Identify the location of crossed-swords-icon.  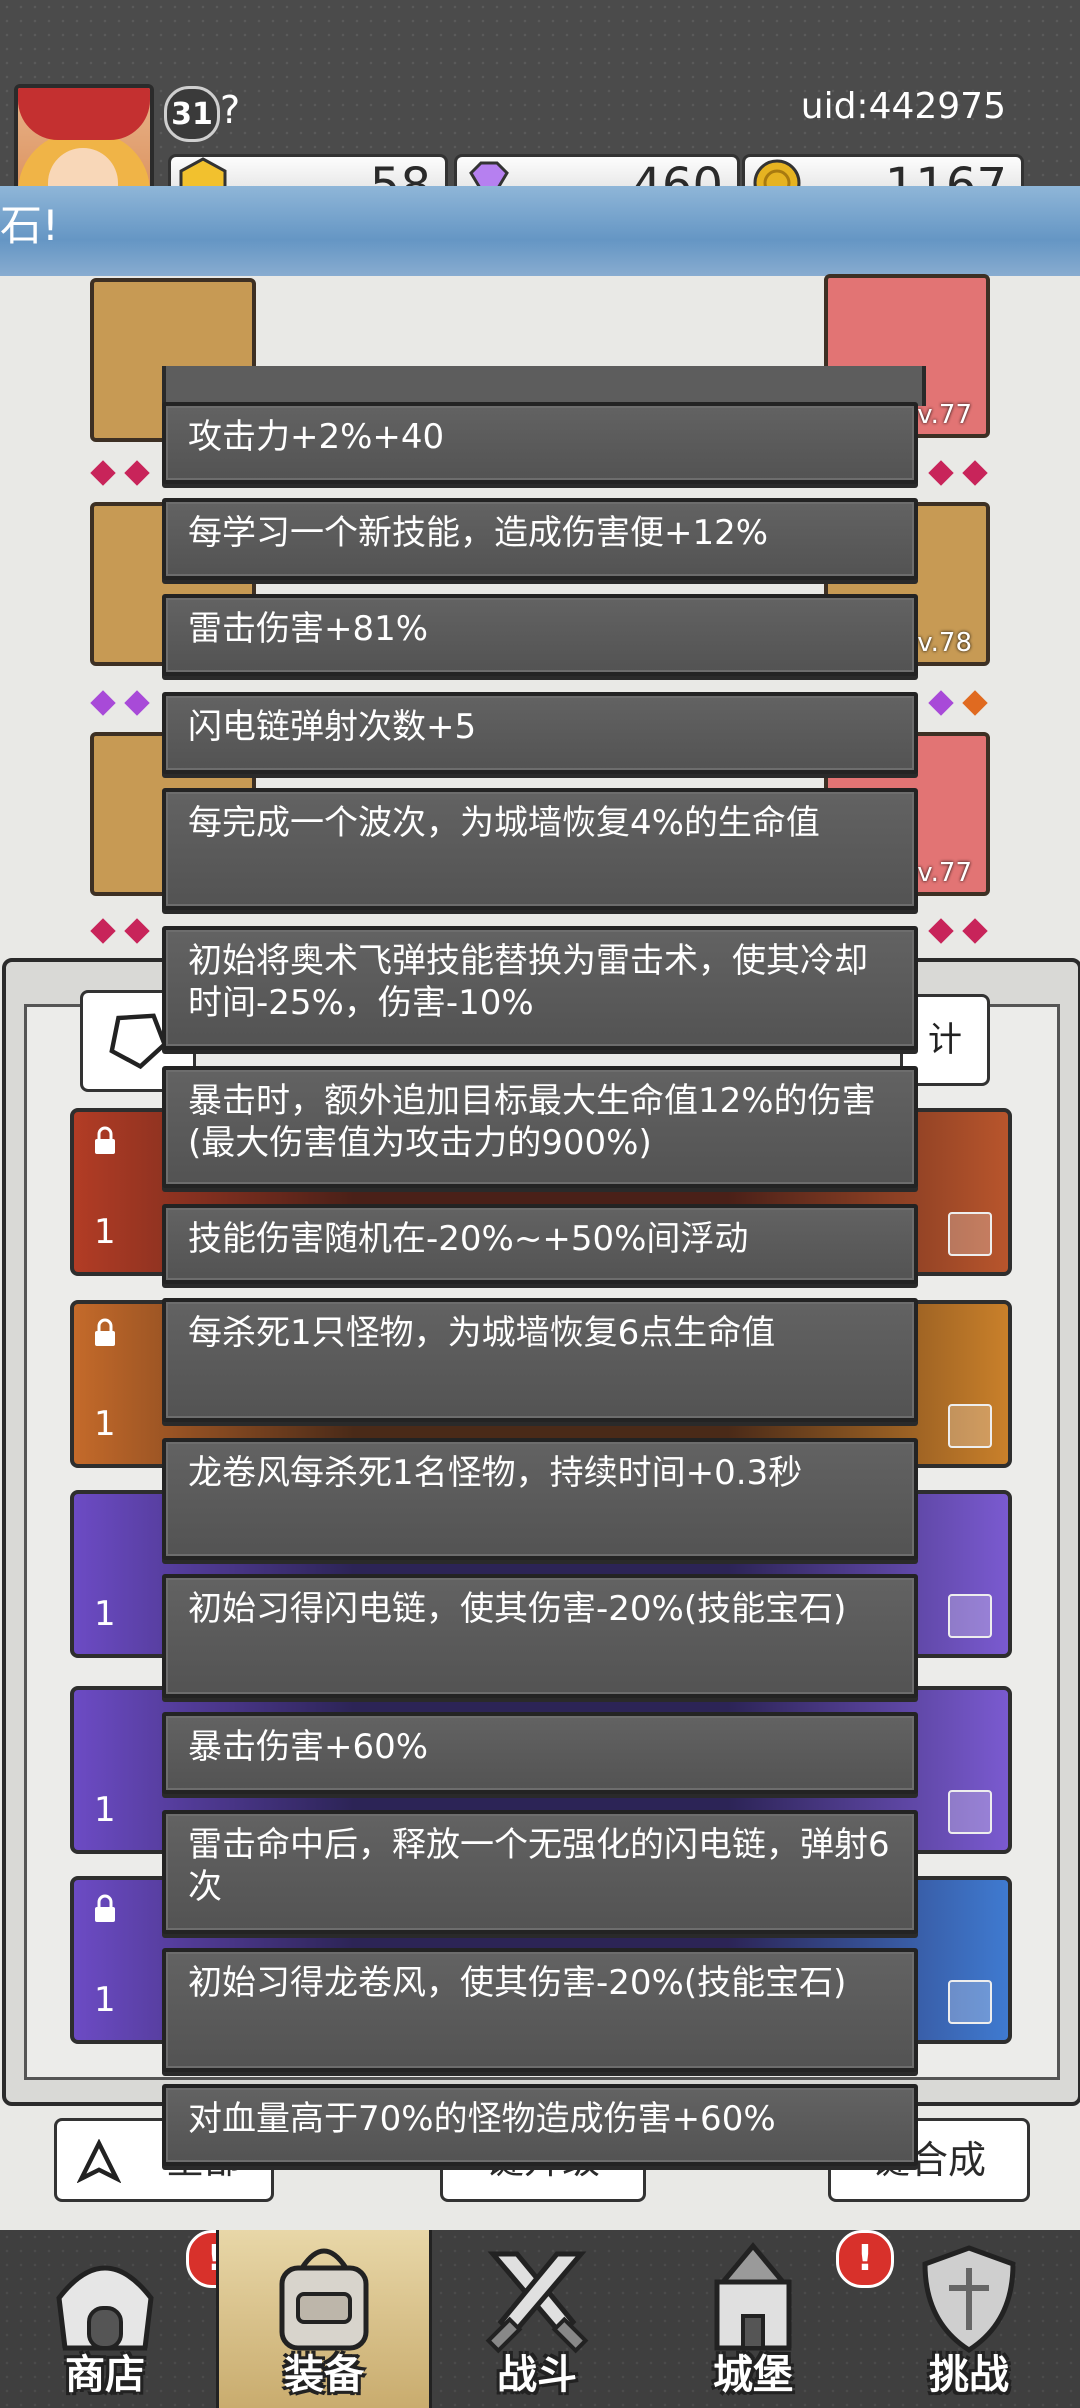
(537, 2302).